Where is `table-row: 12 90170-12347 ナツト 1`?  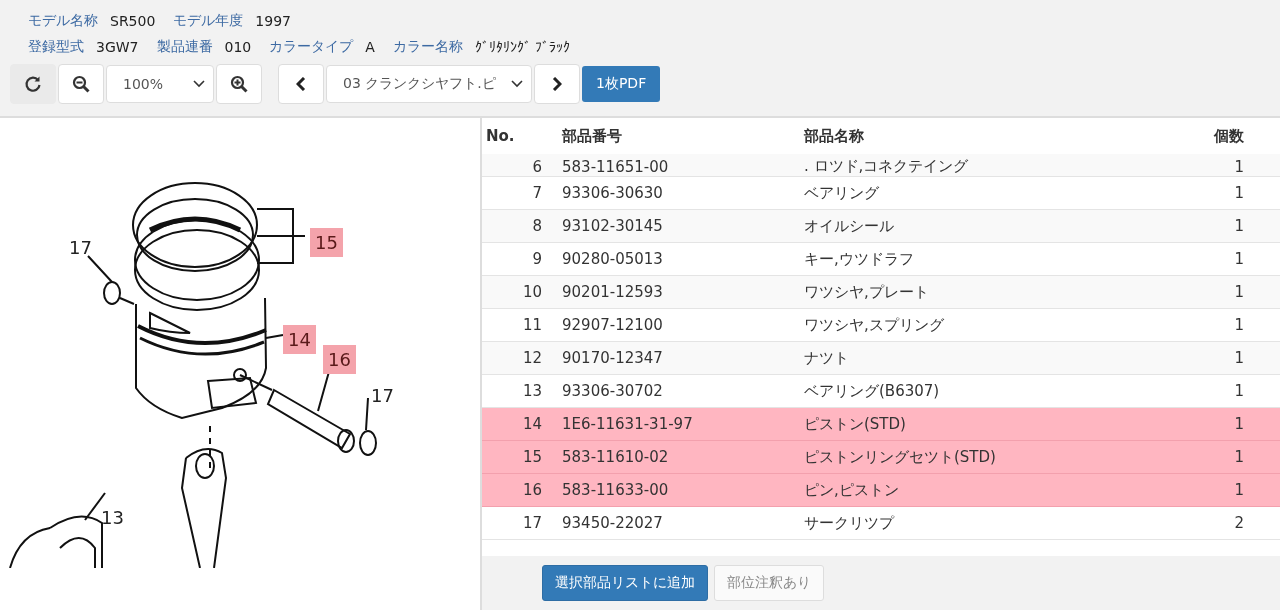
table-row: 12 90170-12347 ナツト 1 is located at coordinates (881, 358).